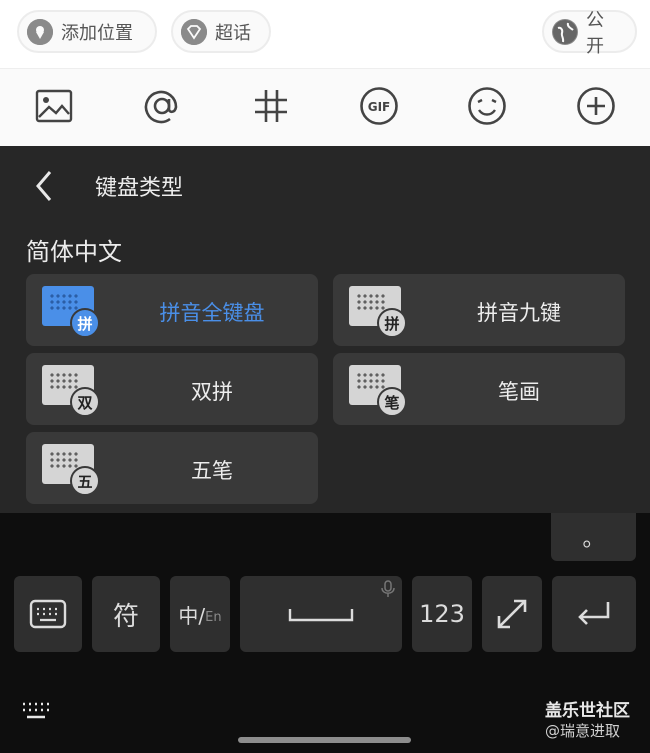  What do you see at coordinates (192, 615) in the screenshot?
I see `lang-zh-label: 中/` at bounding box center [192, 615].